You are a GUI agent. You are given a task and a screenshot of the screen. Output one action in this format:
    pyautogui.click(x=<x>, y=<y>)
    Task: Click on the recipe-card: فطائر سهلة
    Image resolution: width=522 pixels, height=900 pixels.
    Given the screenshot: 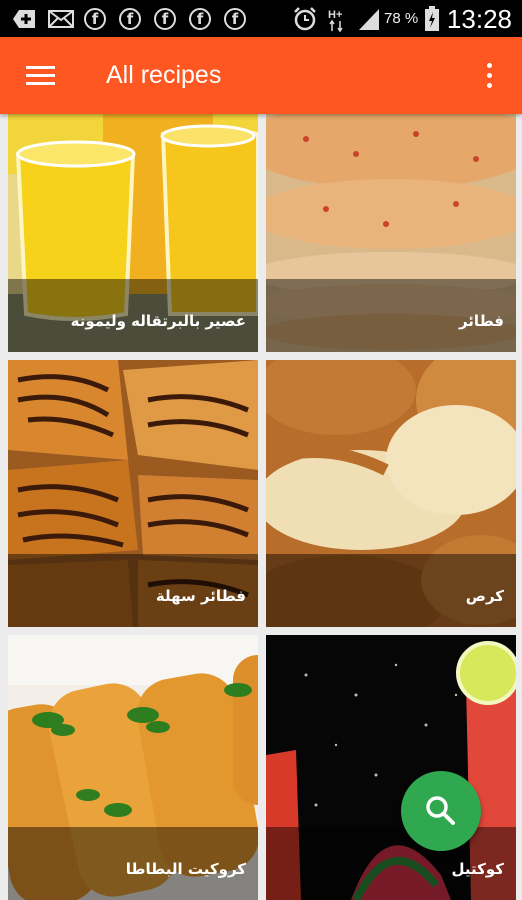 What is the action you would take?
    pyautogui.click(x=133, y=493)
    